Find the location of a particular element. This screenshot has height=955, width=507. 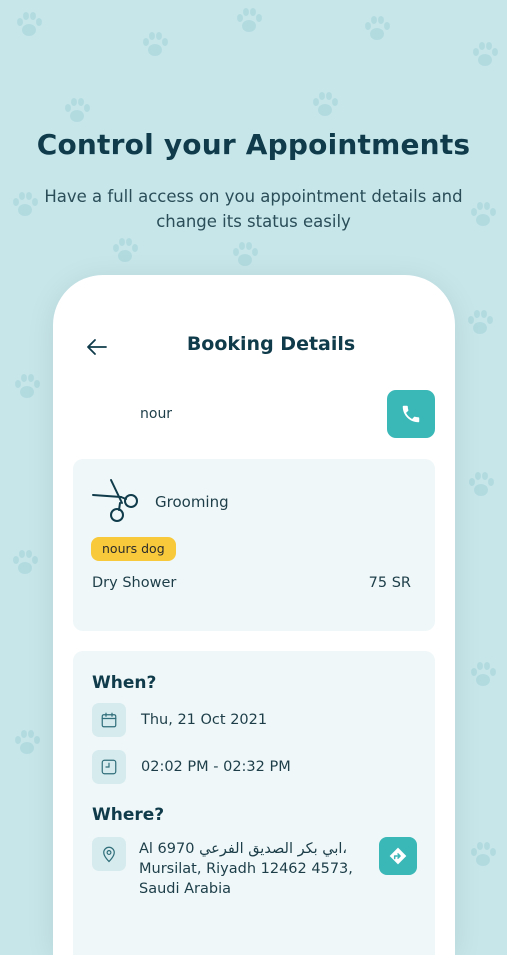

location-pin-icon is located at coordinates (109, 854).